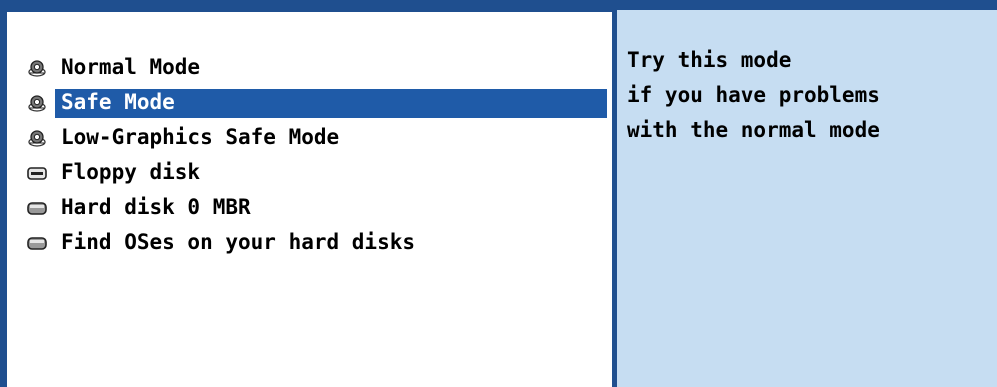 This screenshot has height=387, width=997. Describe the element at coordinates (156, 207) in the screenshot. I see `menu-item-label: Hard disk 0 MBR` at that location.